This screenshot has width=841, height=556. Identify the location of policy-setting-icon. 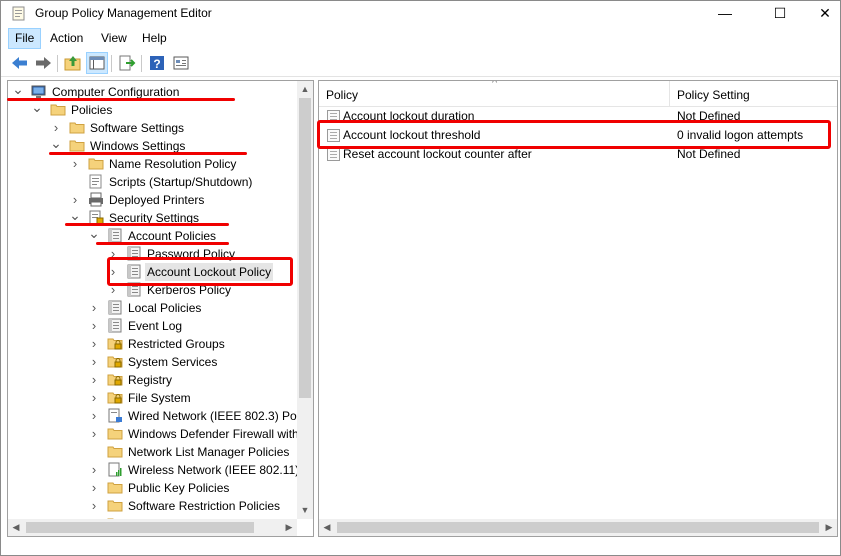
(333, 154).